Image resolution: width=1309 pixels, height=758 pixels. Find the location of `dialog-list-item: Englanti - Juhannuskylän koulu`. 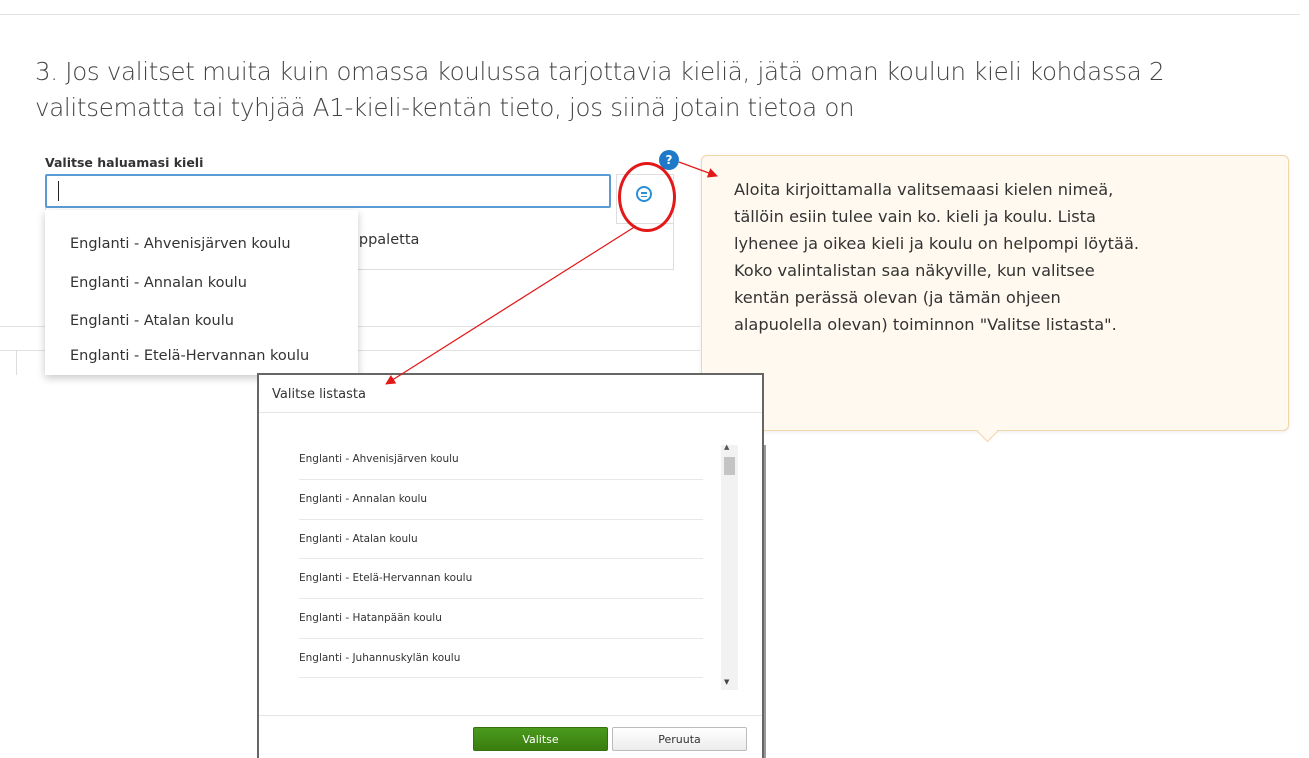

dialog-list-item: Englanti - Juhannuskylän koulu is located at coordinates (501, 658).